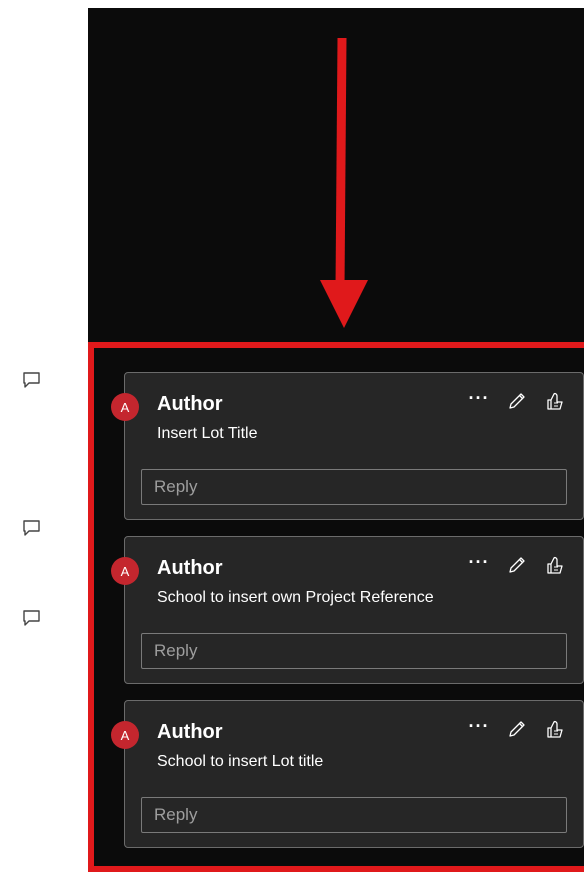  I want to click on comment-text: School to insert own Project Reference, so click(295, 597).